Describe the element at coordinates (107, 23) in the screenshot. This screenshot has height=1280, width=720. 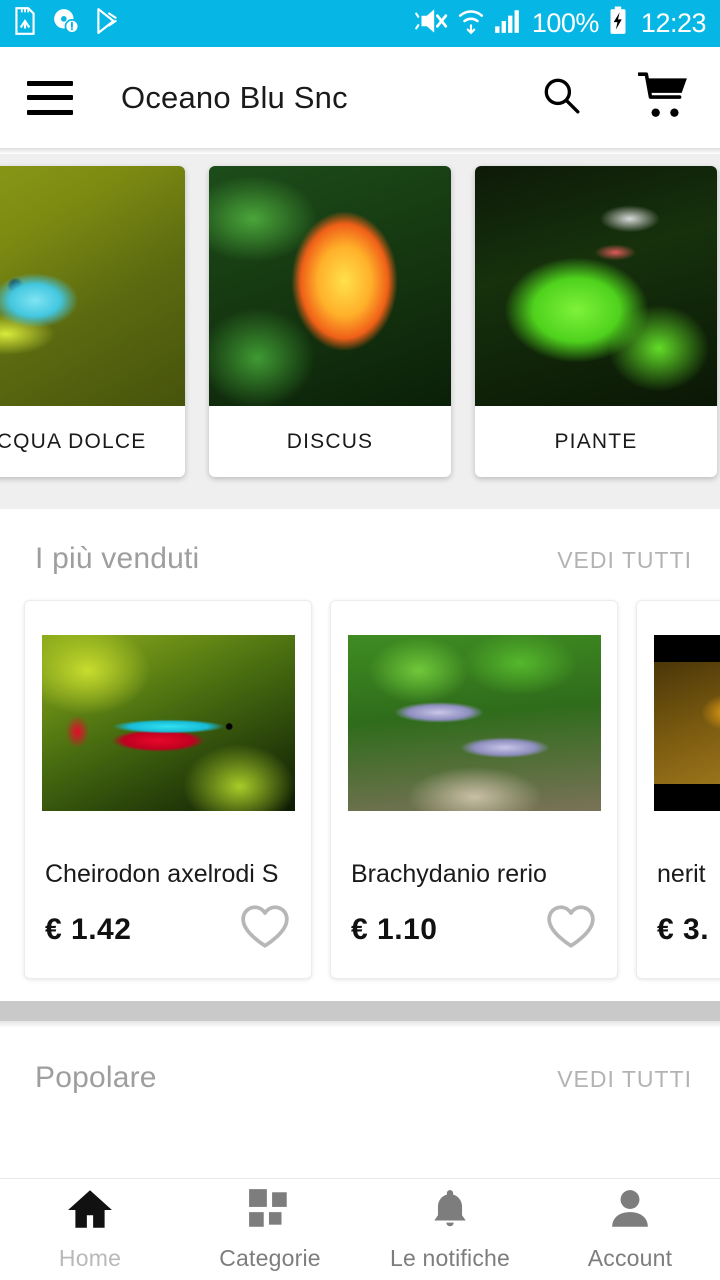
I see `play-store-icon` at that location.